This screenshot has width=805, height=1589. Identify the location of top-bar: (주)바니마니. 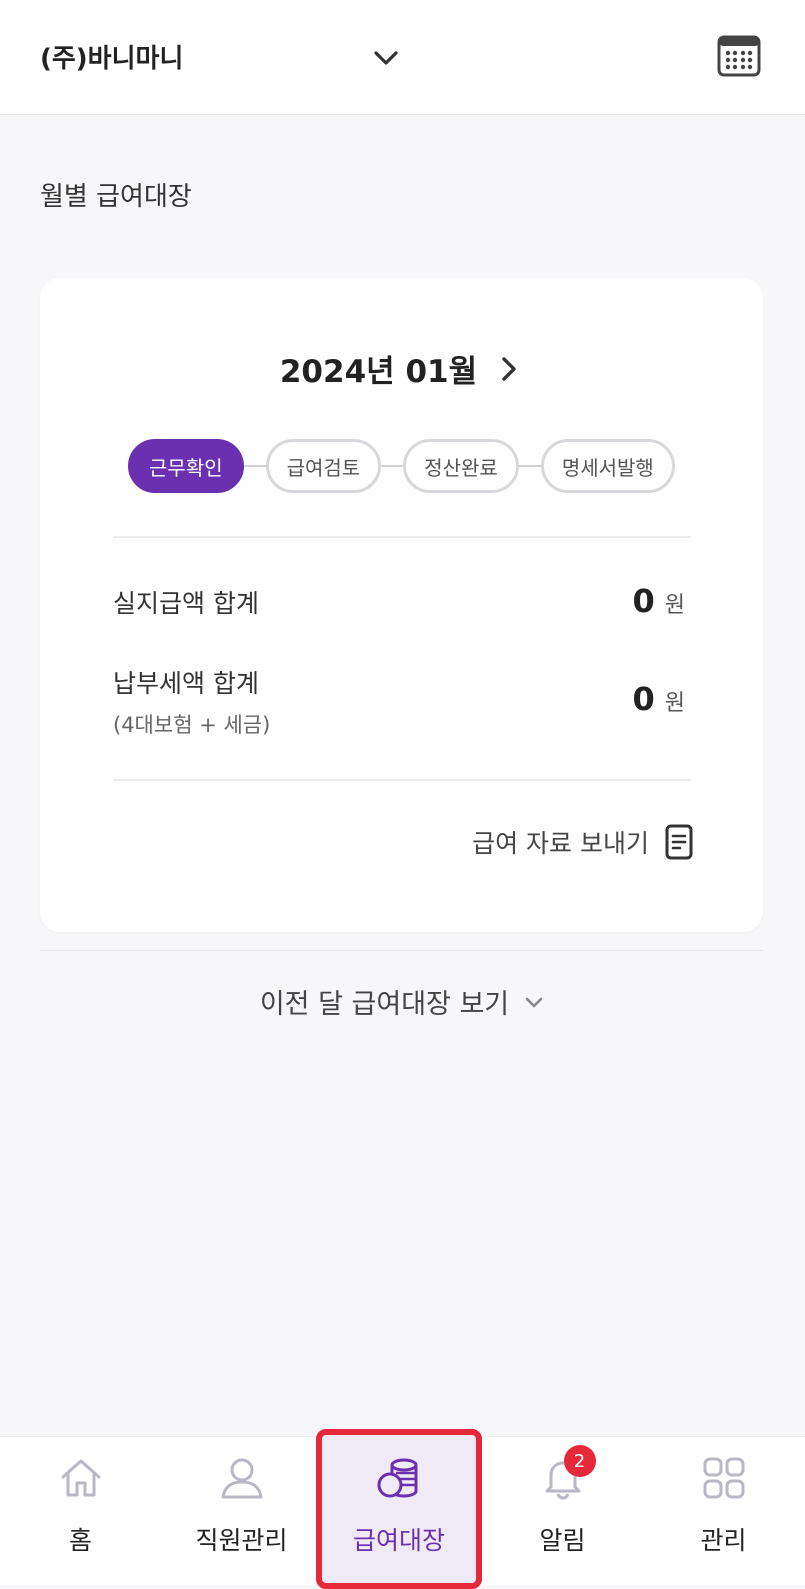
(402, 57).